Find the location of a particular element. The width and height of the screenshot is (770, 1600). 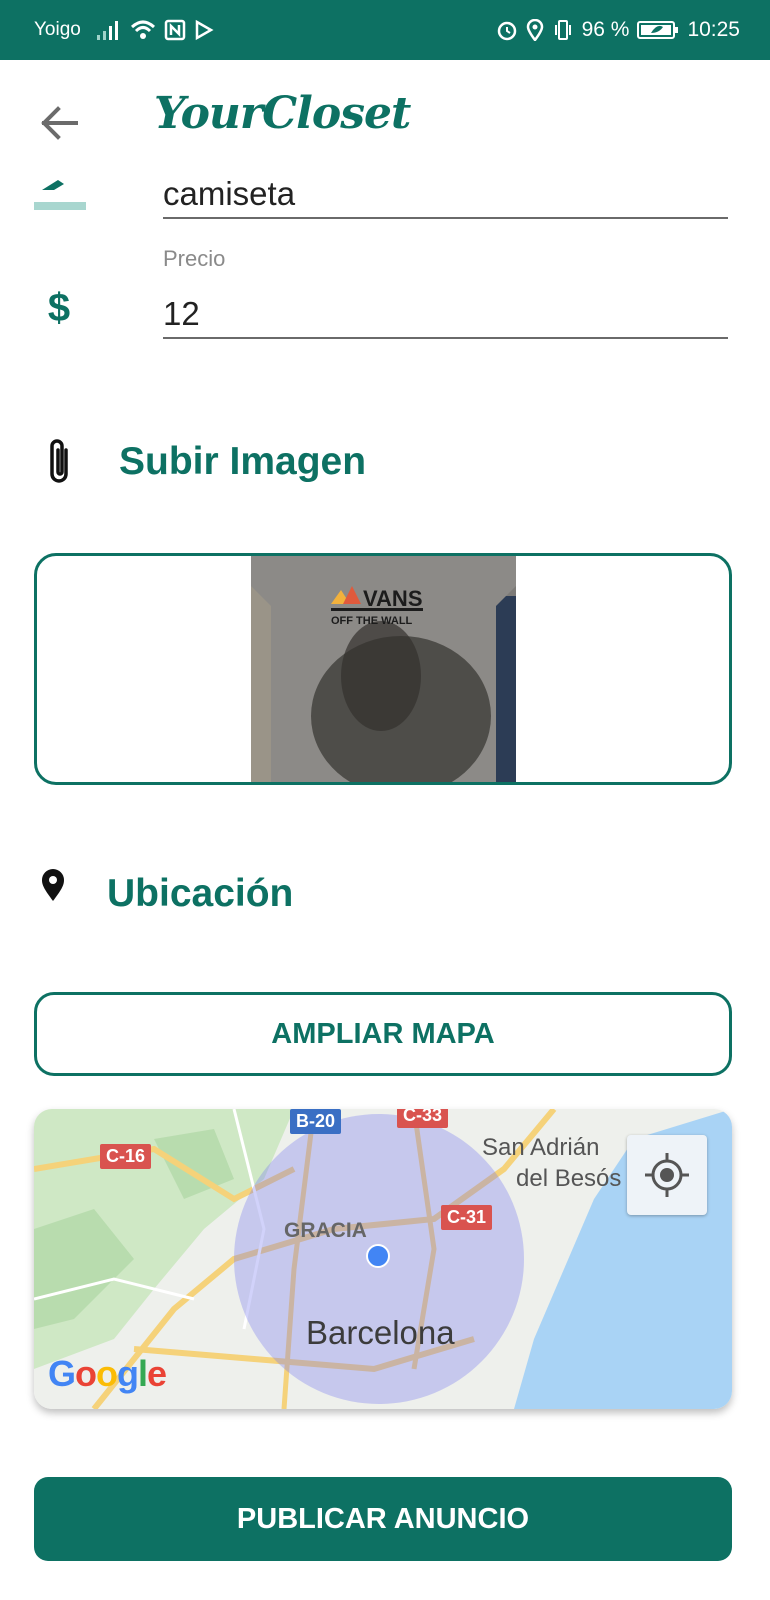

my-location-button is located at coordinates (667, 1175).